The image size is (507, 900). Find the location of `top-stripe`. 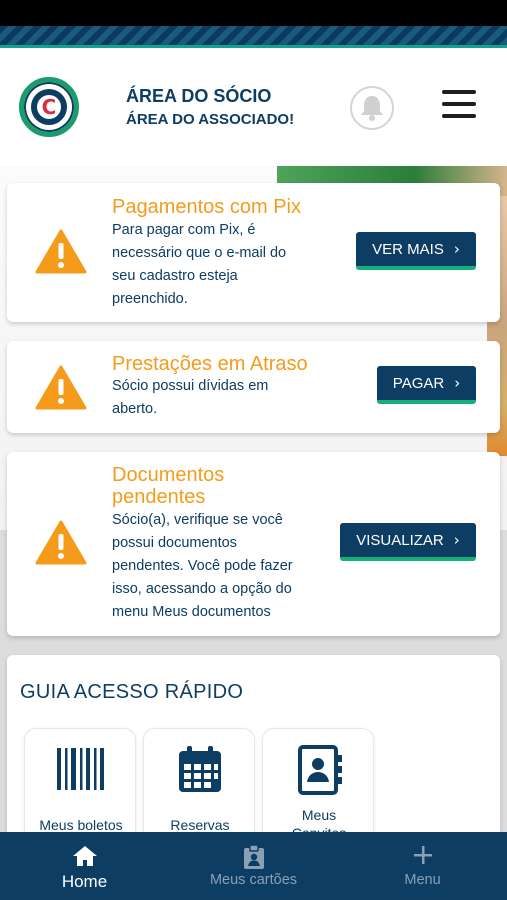

top-stripe is located at coordinates (253, 37).